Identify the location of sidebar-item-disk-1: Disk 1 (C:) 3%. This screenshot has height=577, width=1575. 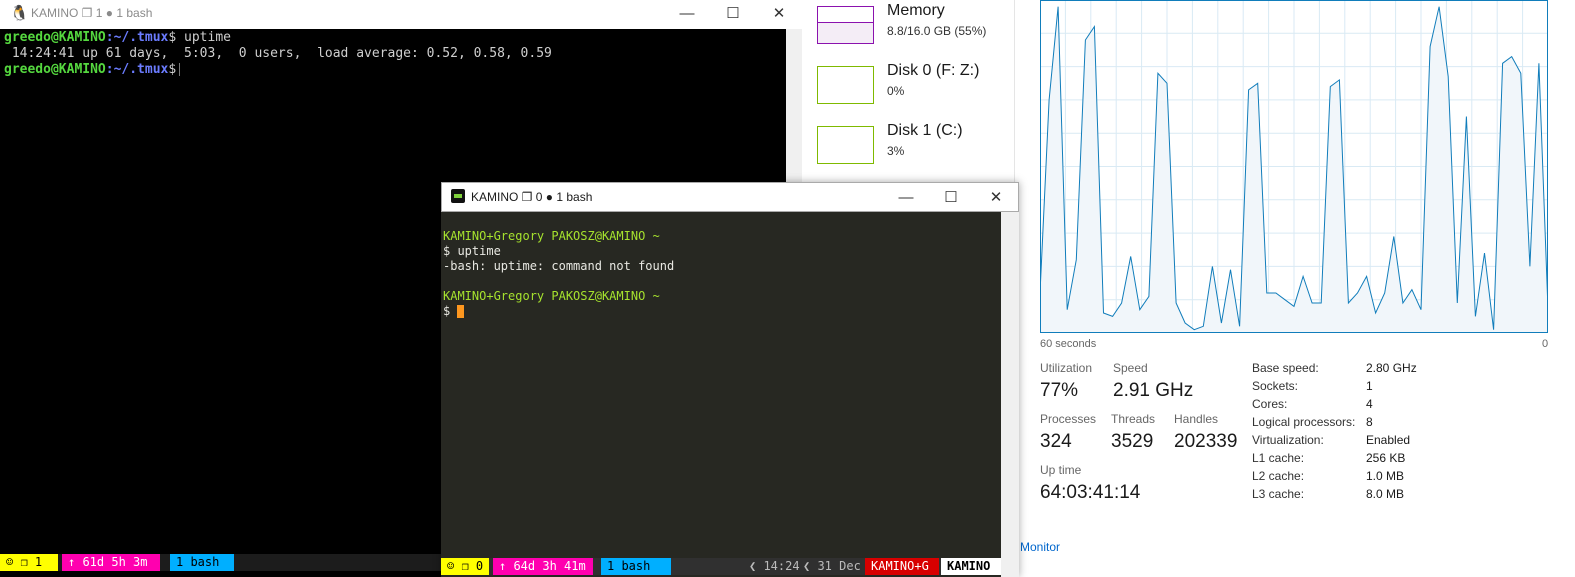
(917, 147).